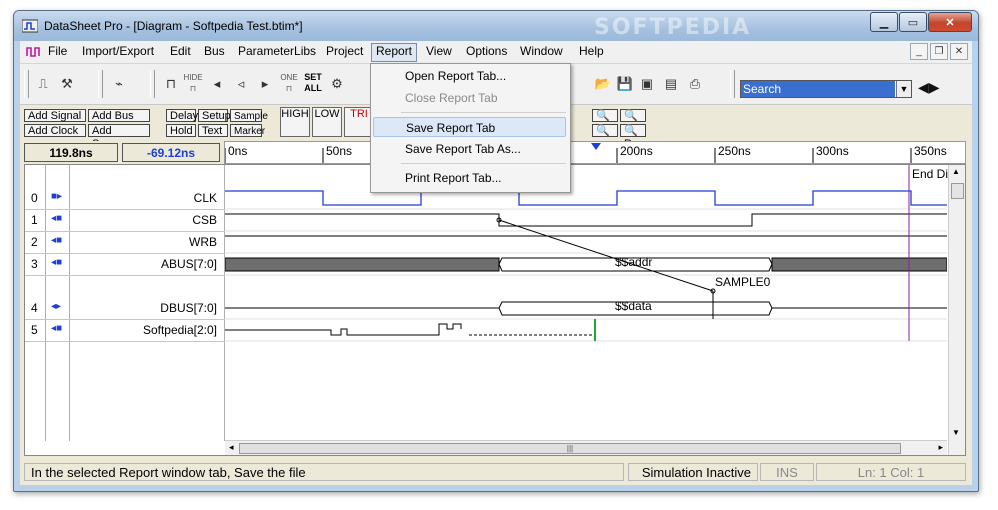 Image resolution: width=998 pixels, height=510 pixels. What do you see at coordinates (903, 89) in the screenshot?
I see `chevron-down-icon: ▼` at bounding box center [903, 89].